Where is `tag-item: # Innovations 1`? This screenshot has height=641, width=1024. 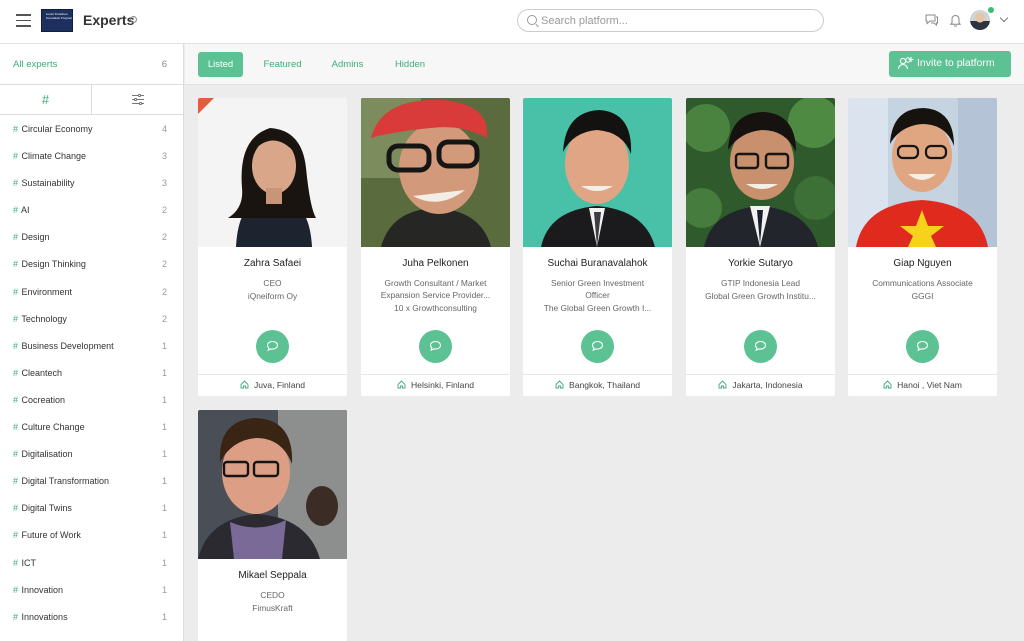
tag-item: # Innovations 1 is located at coordinates (92, 617).